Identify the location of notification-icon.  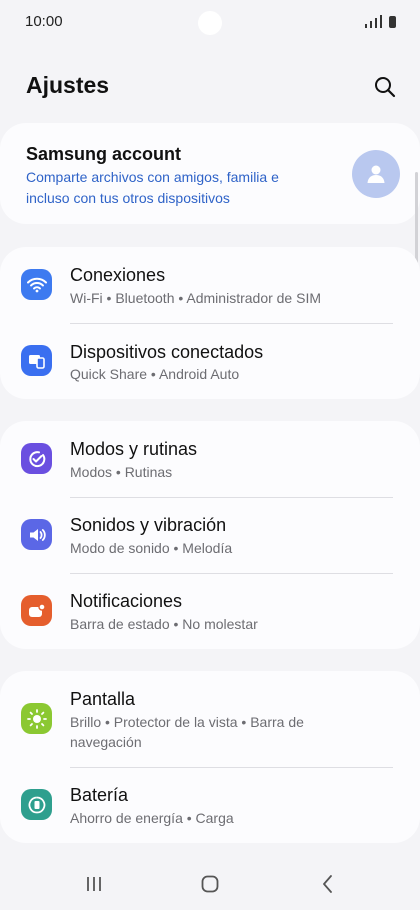
(36, 610).